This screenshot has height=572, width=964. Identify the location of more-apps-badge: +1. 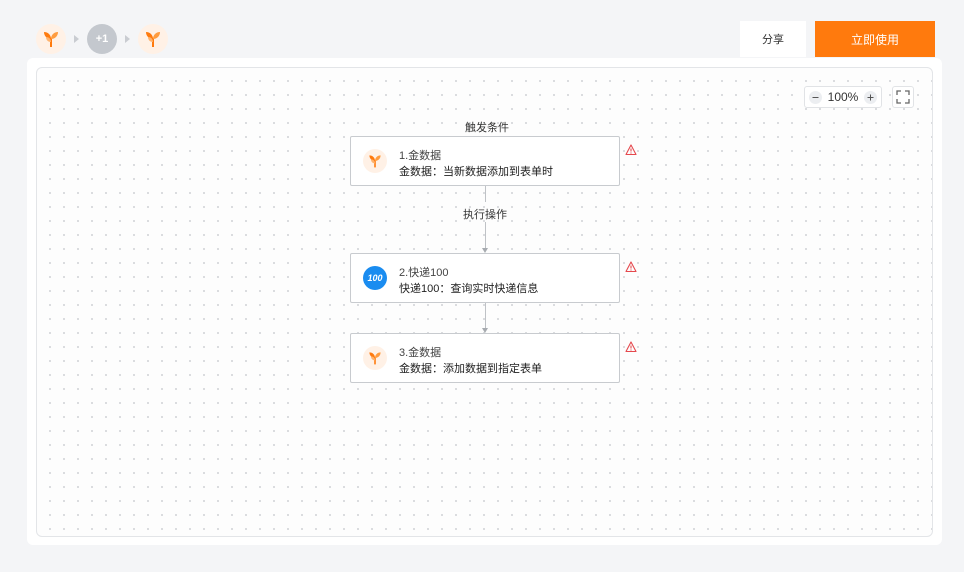
(102, 39).